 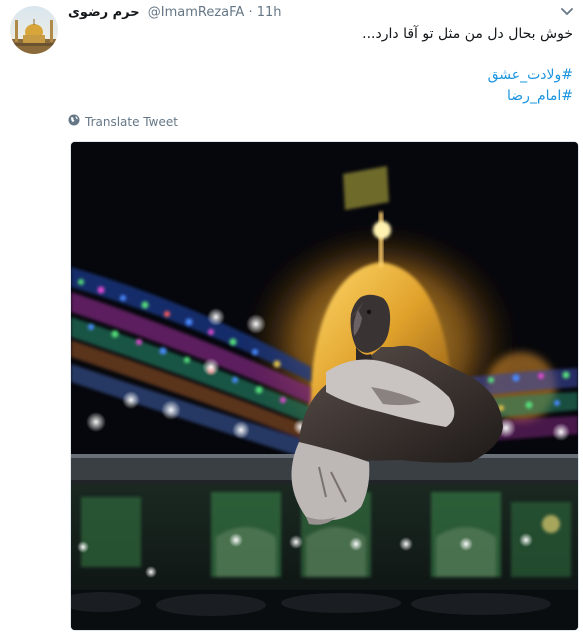 I want to click on tweet-header: حرم رضوی @ImamRezaFA · 11h, so click(x=175, y=12).